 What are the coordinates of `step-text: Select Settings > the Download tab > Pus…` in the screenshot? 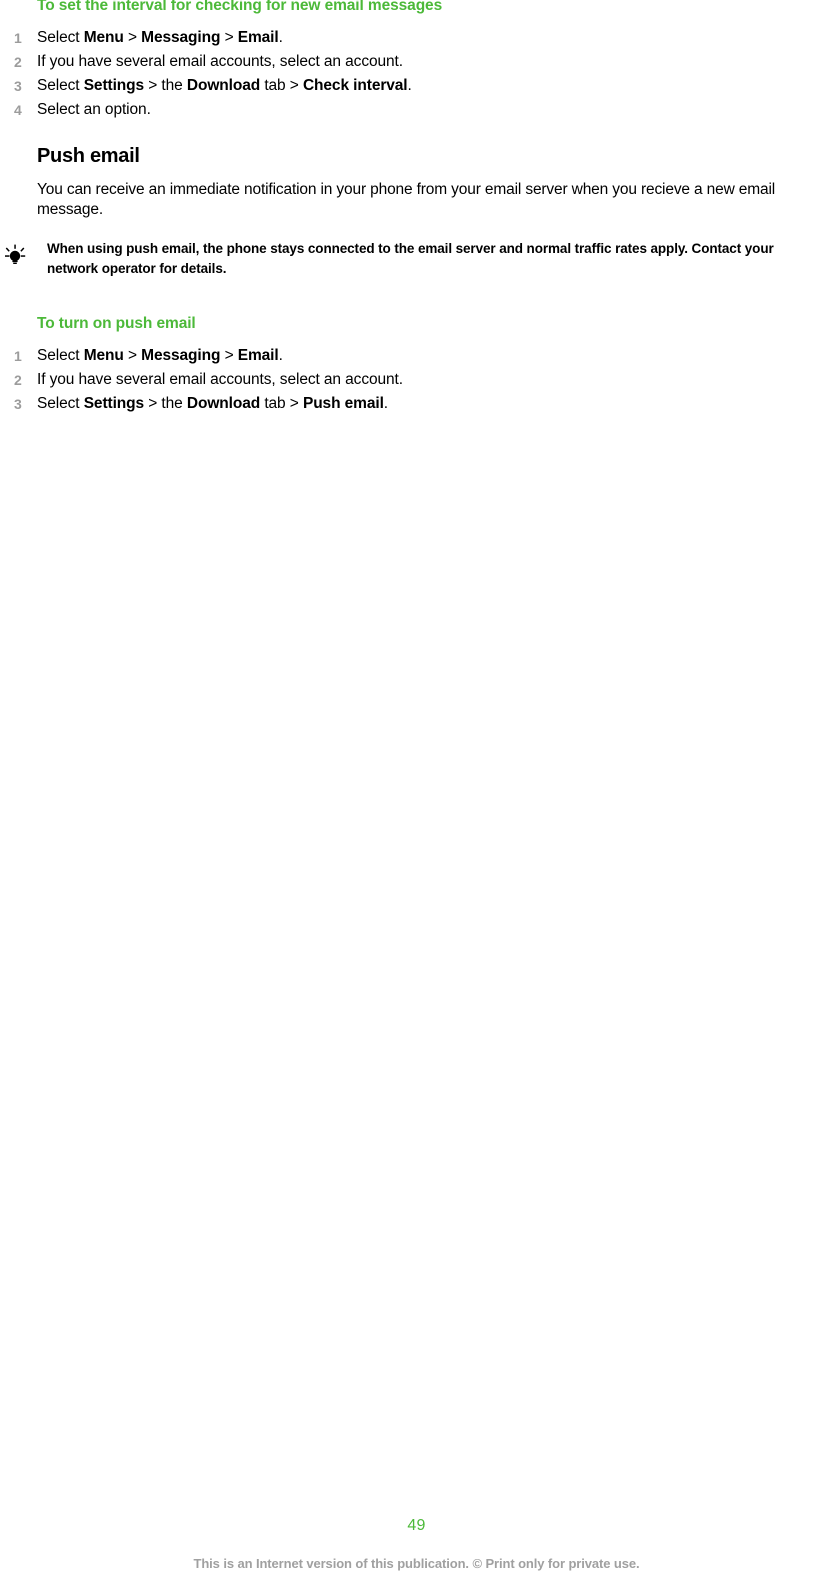 It's located at (213, 403).